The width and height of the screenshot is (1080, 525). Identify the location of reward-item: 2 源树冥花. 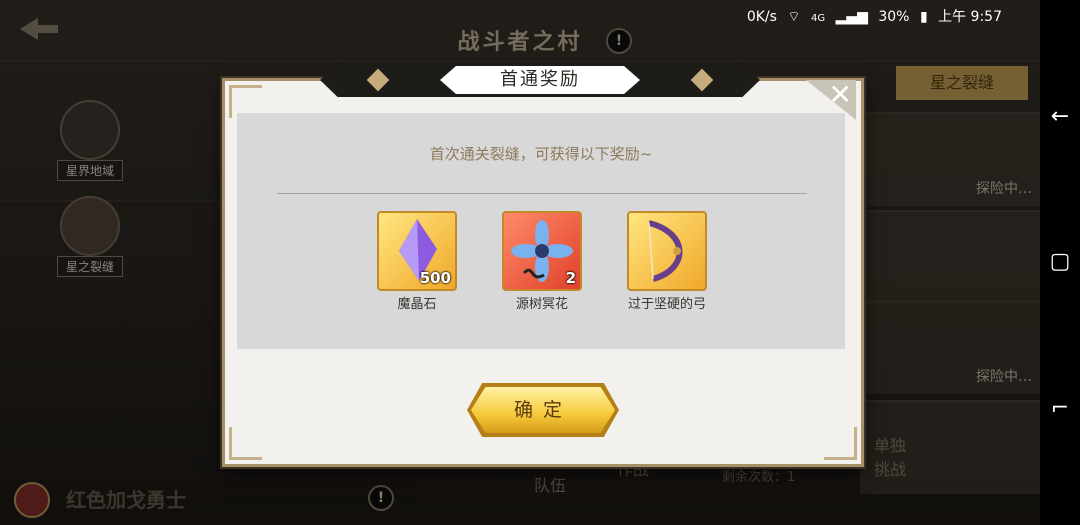
(542, 261).